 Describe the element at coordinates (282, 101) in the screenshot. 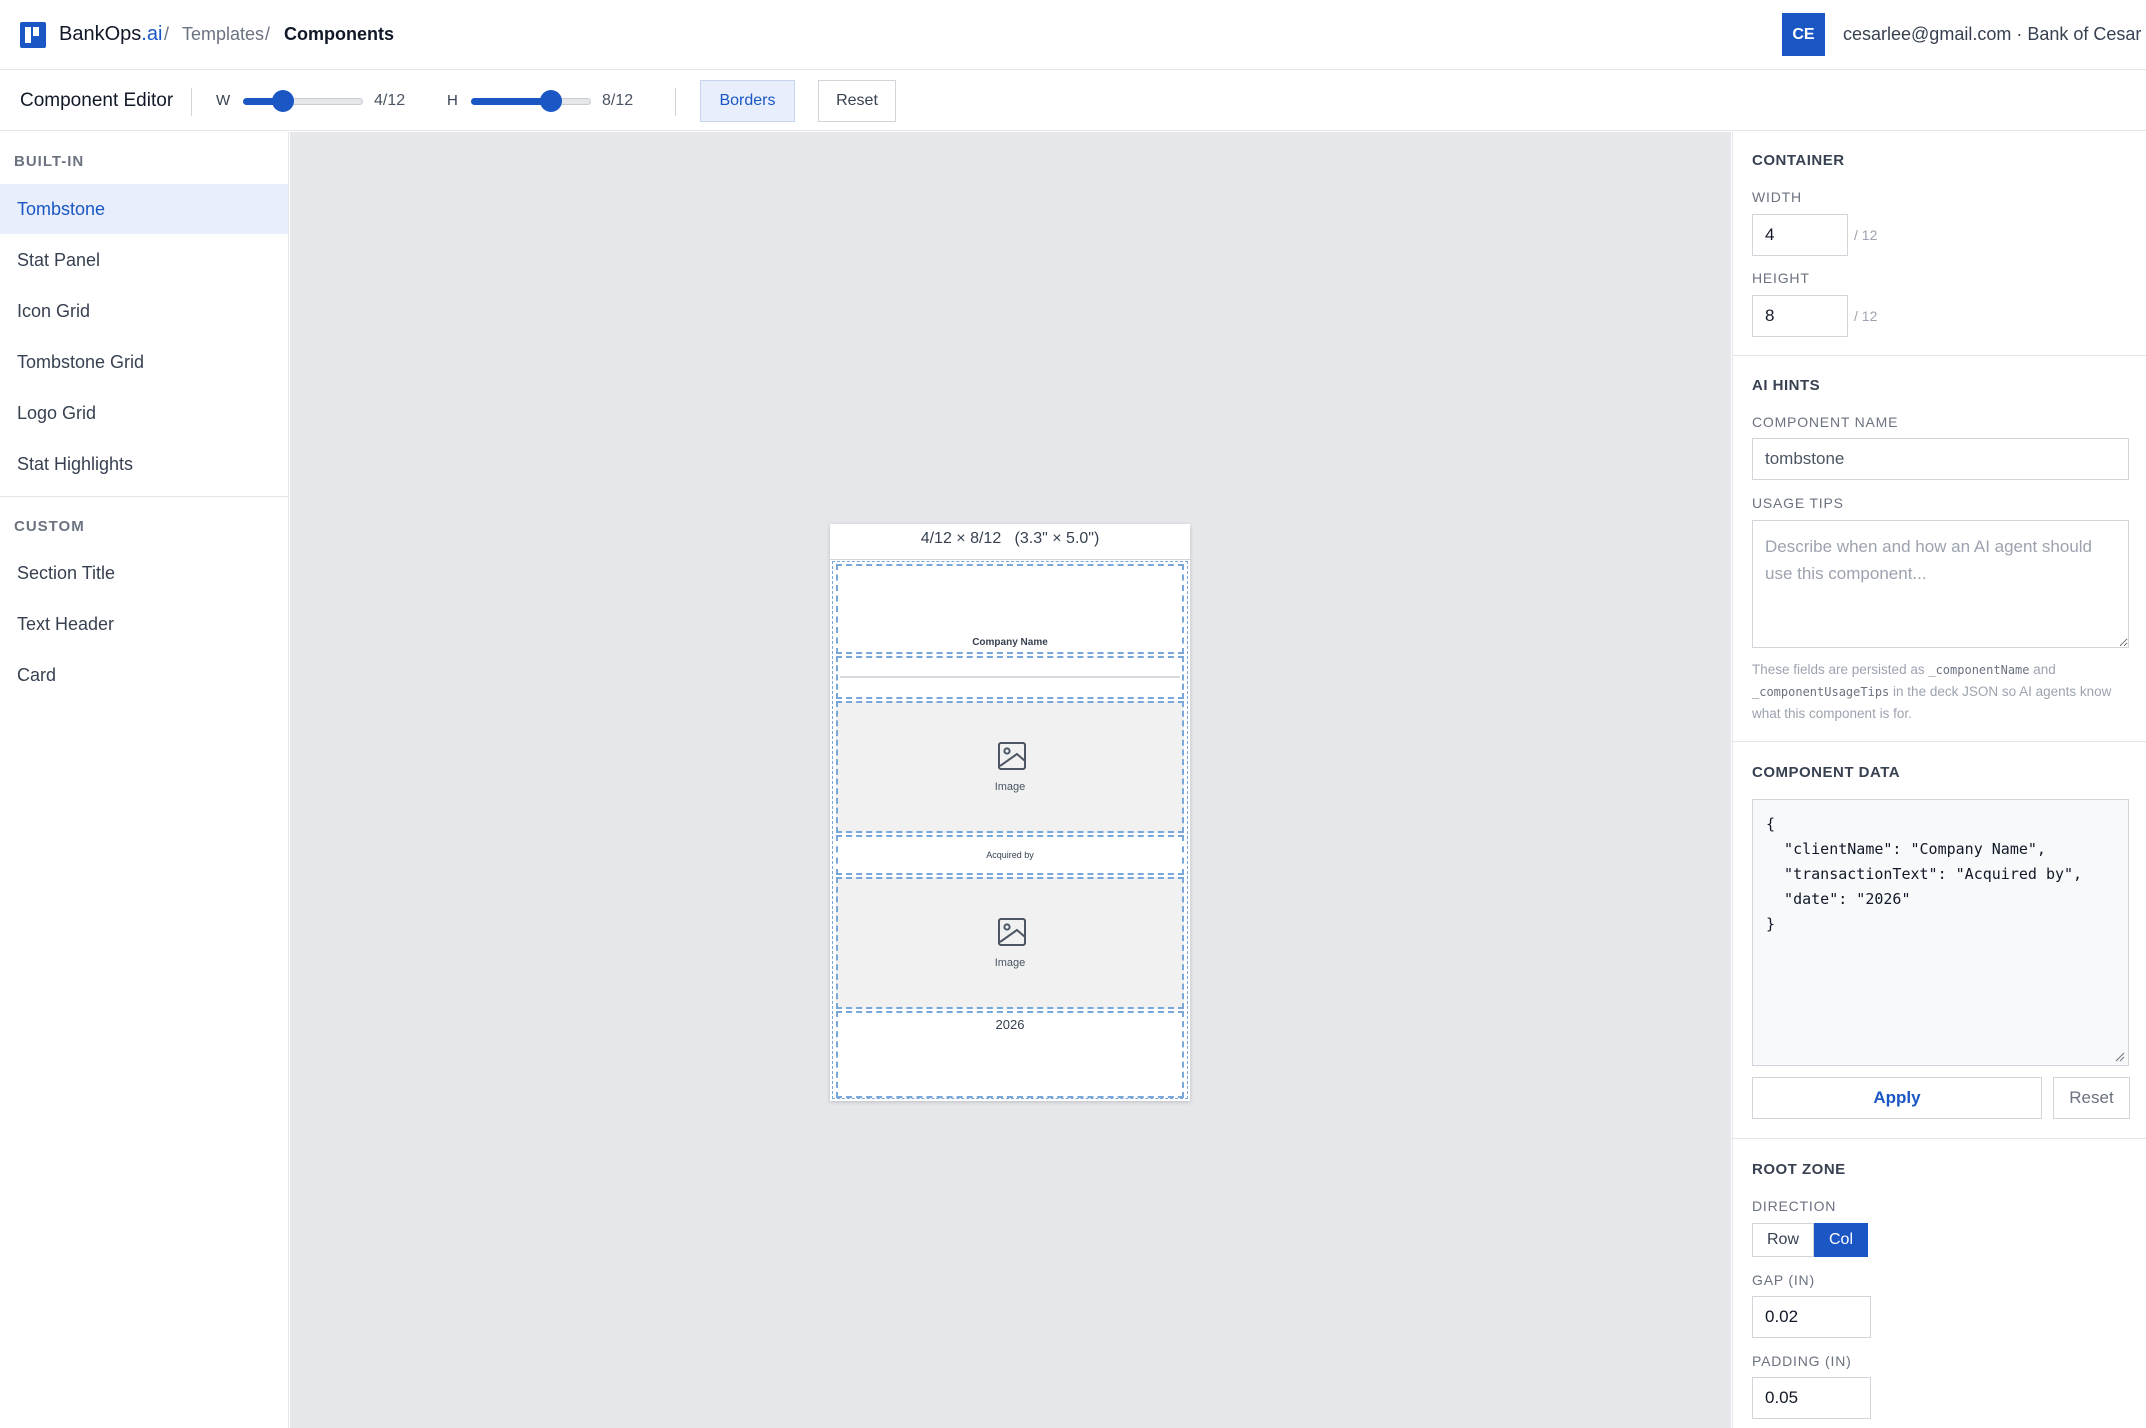

I see `width-slider-thumb` at that location.